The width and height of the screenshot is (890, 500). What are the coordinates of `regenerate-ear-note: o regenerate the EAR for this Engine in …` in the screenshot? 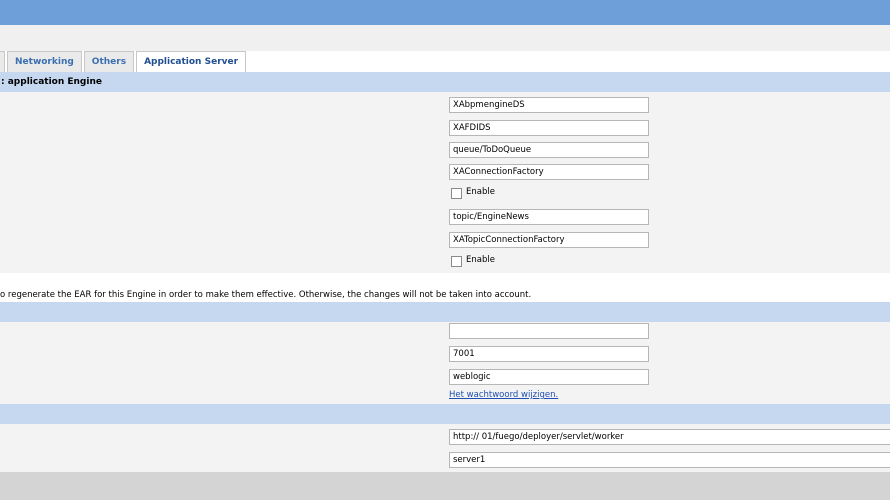 It's located at (266, 295).